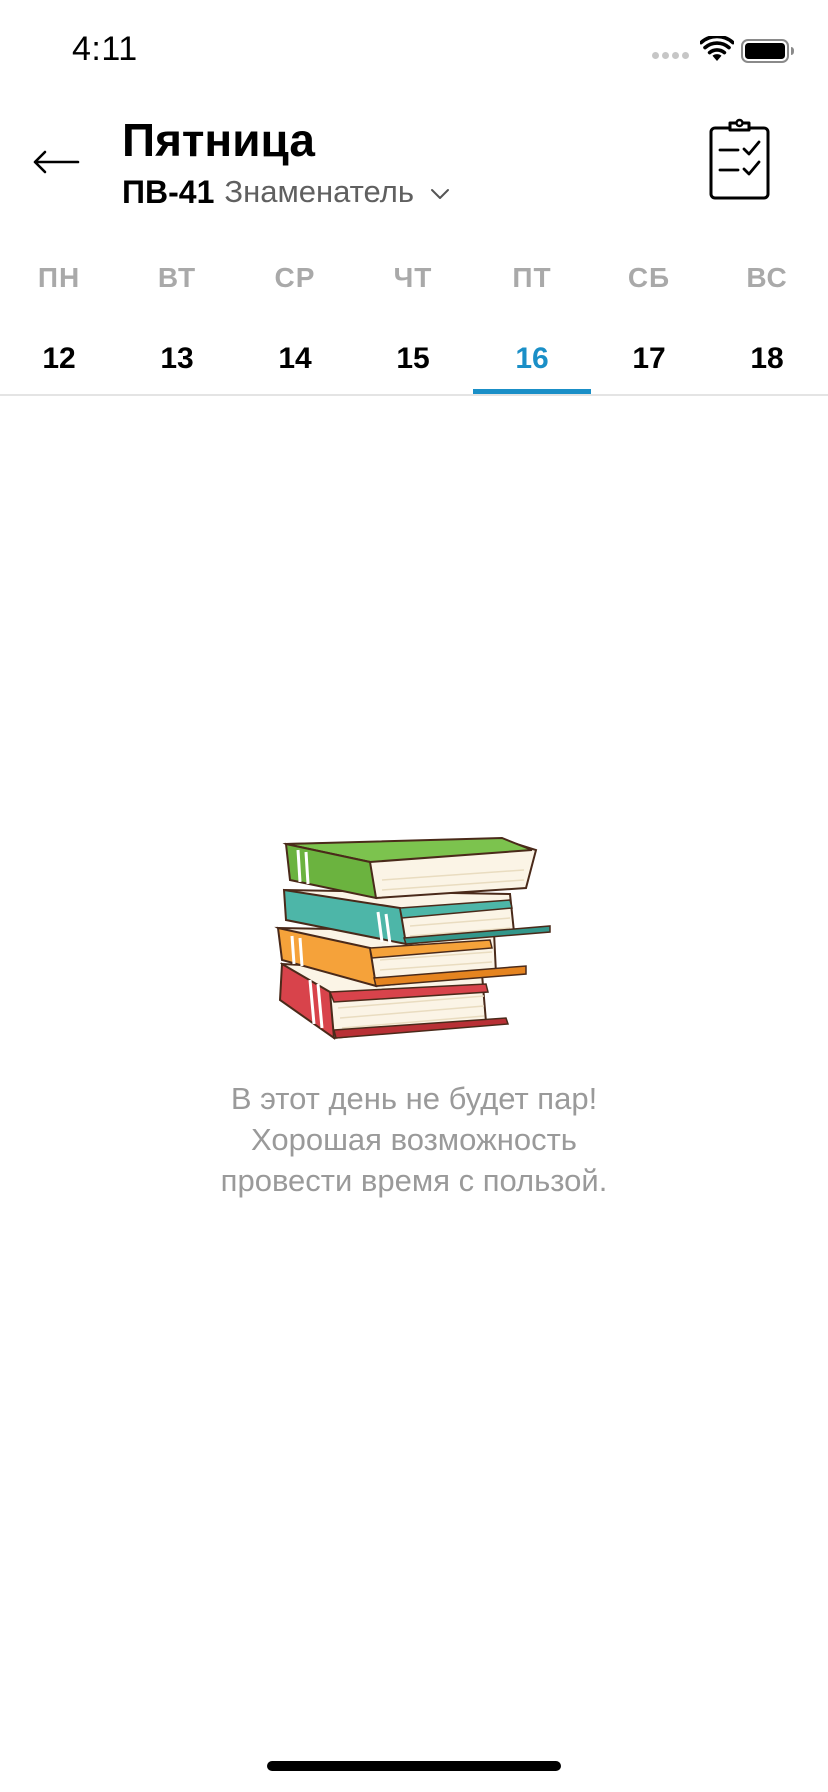  Describe the element at coordinates (767, 51) in the screenshot. I see `battery-icon` at that location.